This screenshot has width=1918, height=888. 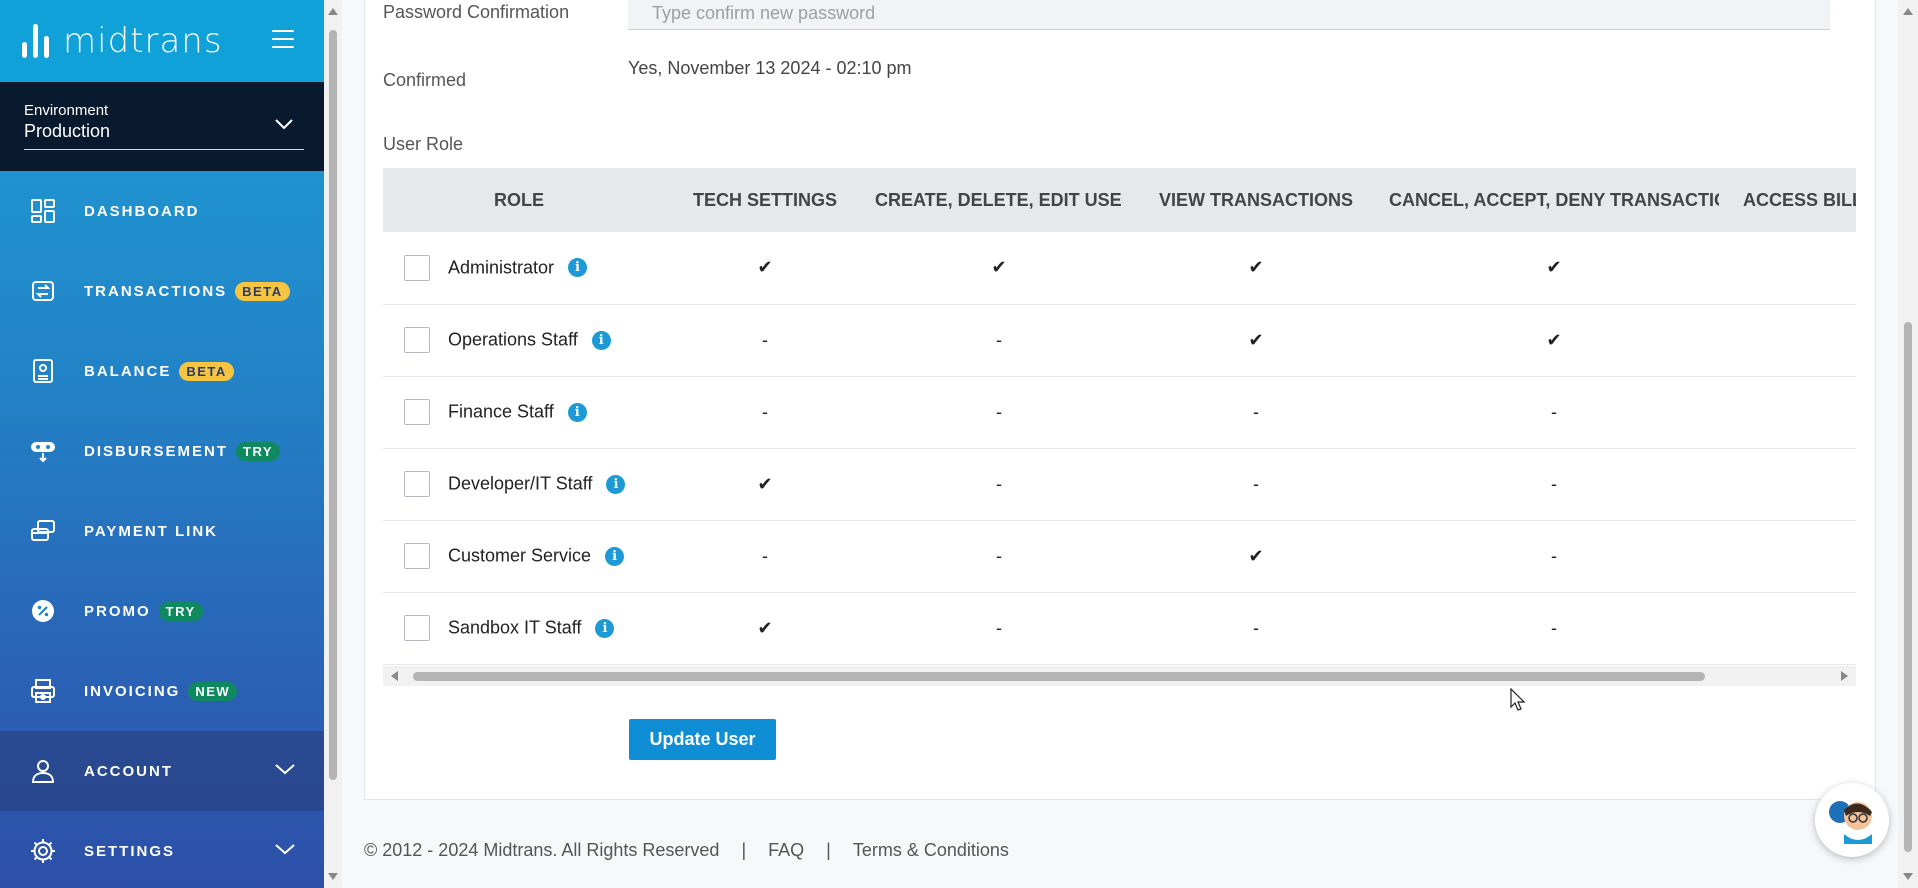 I want to click on role-name: Developer/IT Staff, so click(x=520, y=483).